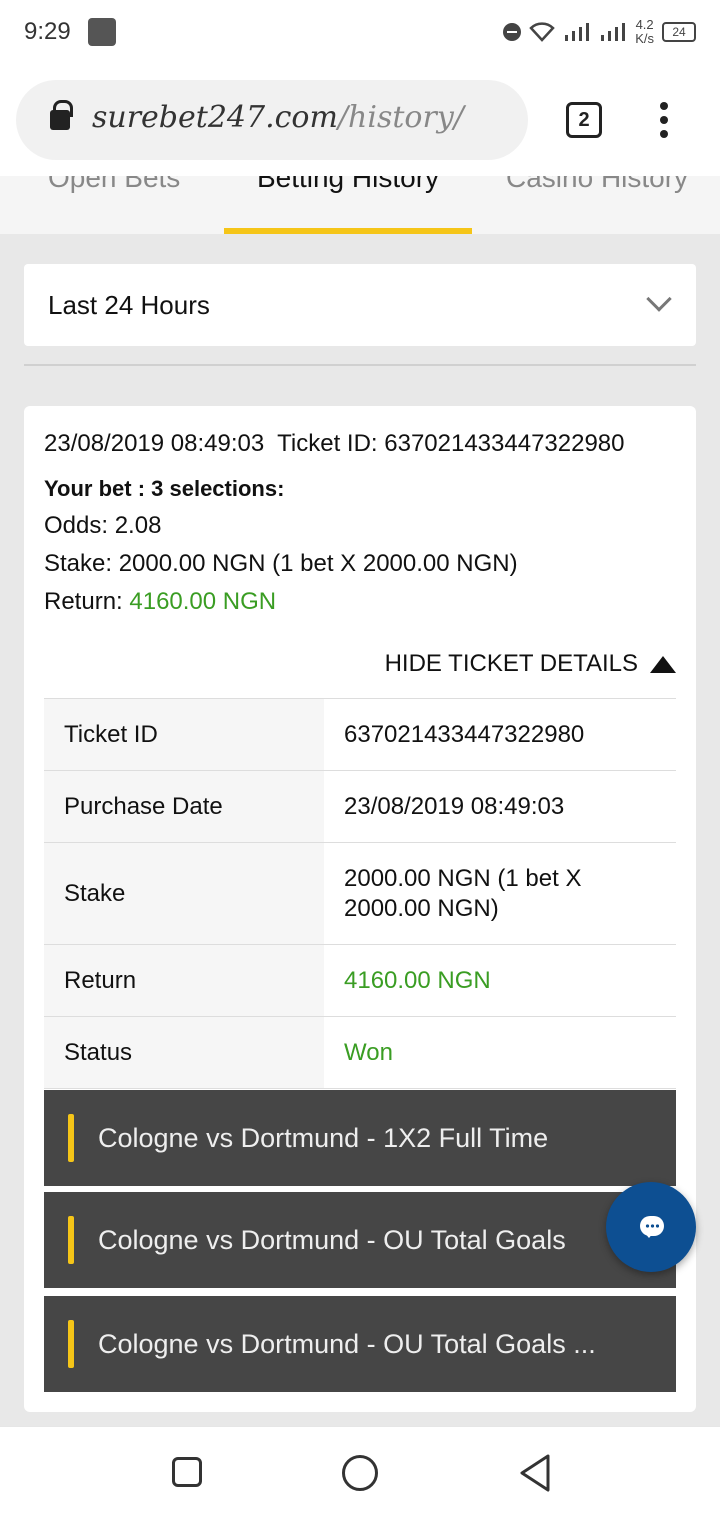  What do you see at coordinates (184, 734) in the screenshot?
I see `detail-label: Ticket ID` at bounding box center [184, 734].